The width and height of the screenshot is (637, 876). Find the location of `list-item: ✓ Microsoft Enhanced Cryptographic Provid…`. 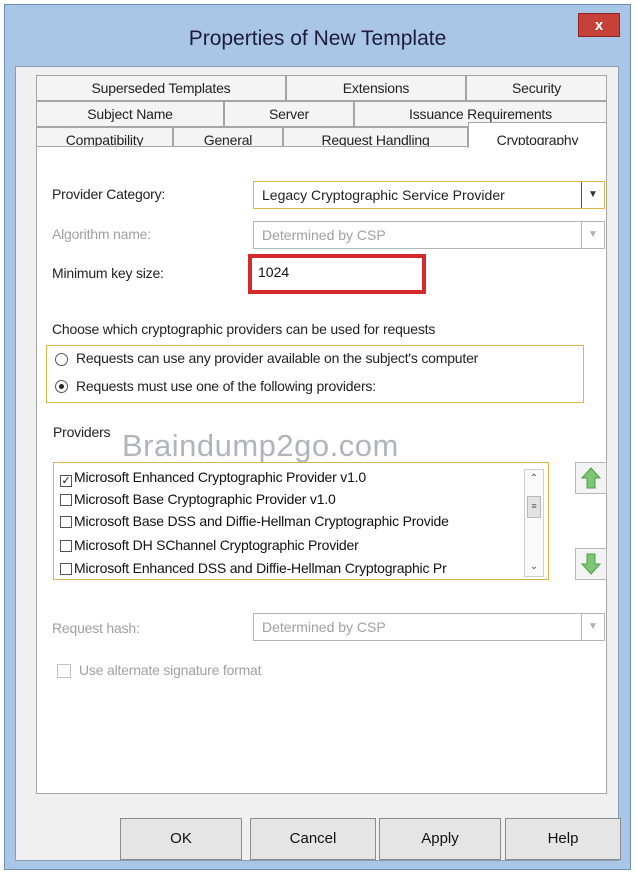

list-item: ✓ Microsoft Enhanced Cryptographic Provid… is located at coordinates (213, 480).